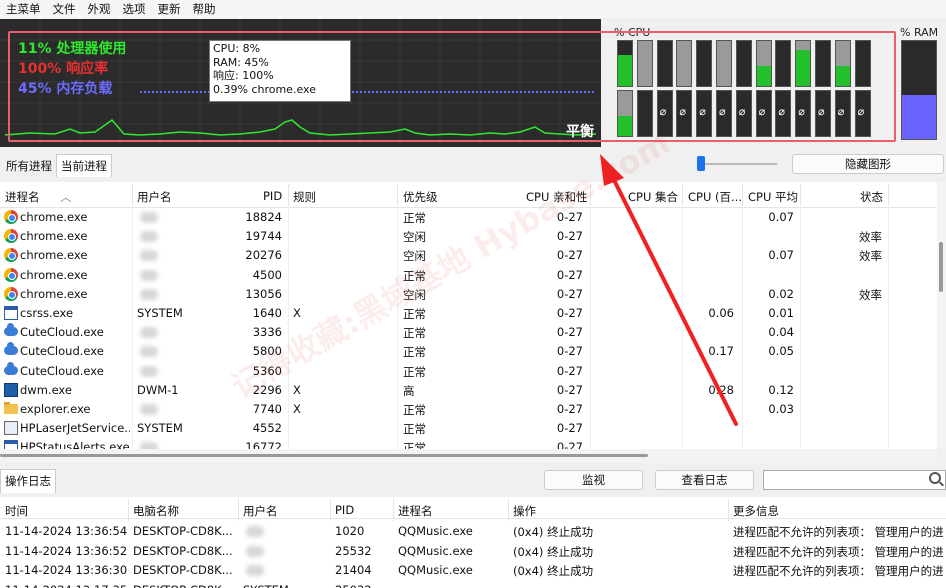 The image size is (946, 588). Describe the element at coordinates (263, 236) in the screenshot. I see `process-pid: 19744` at that location.